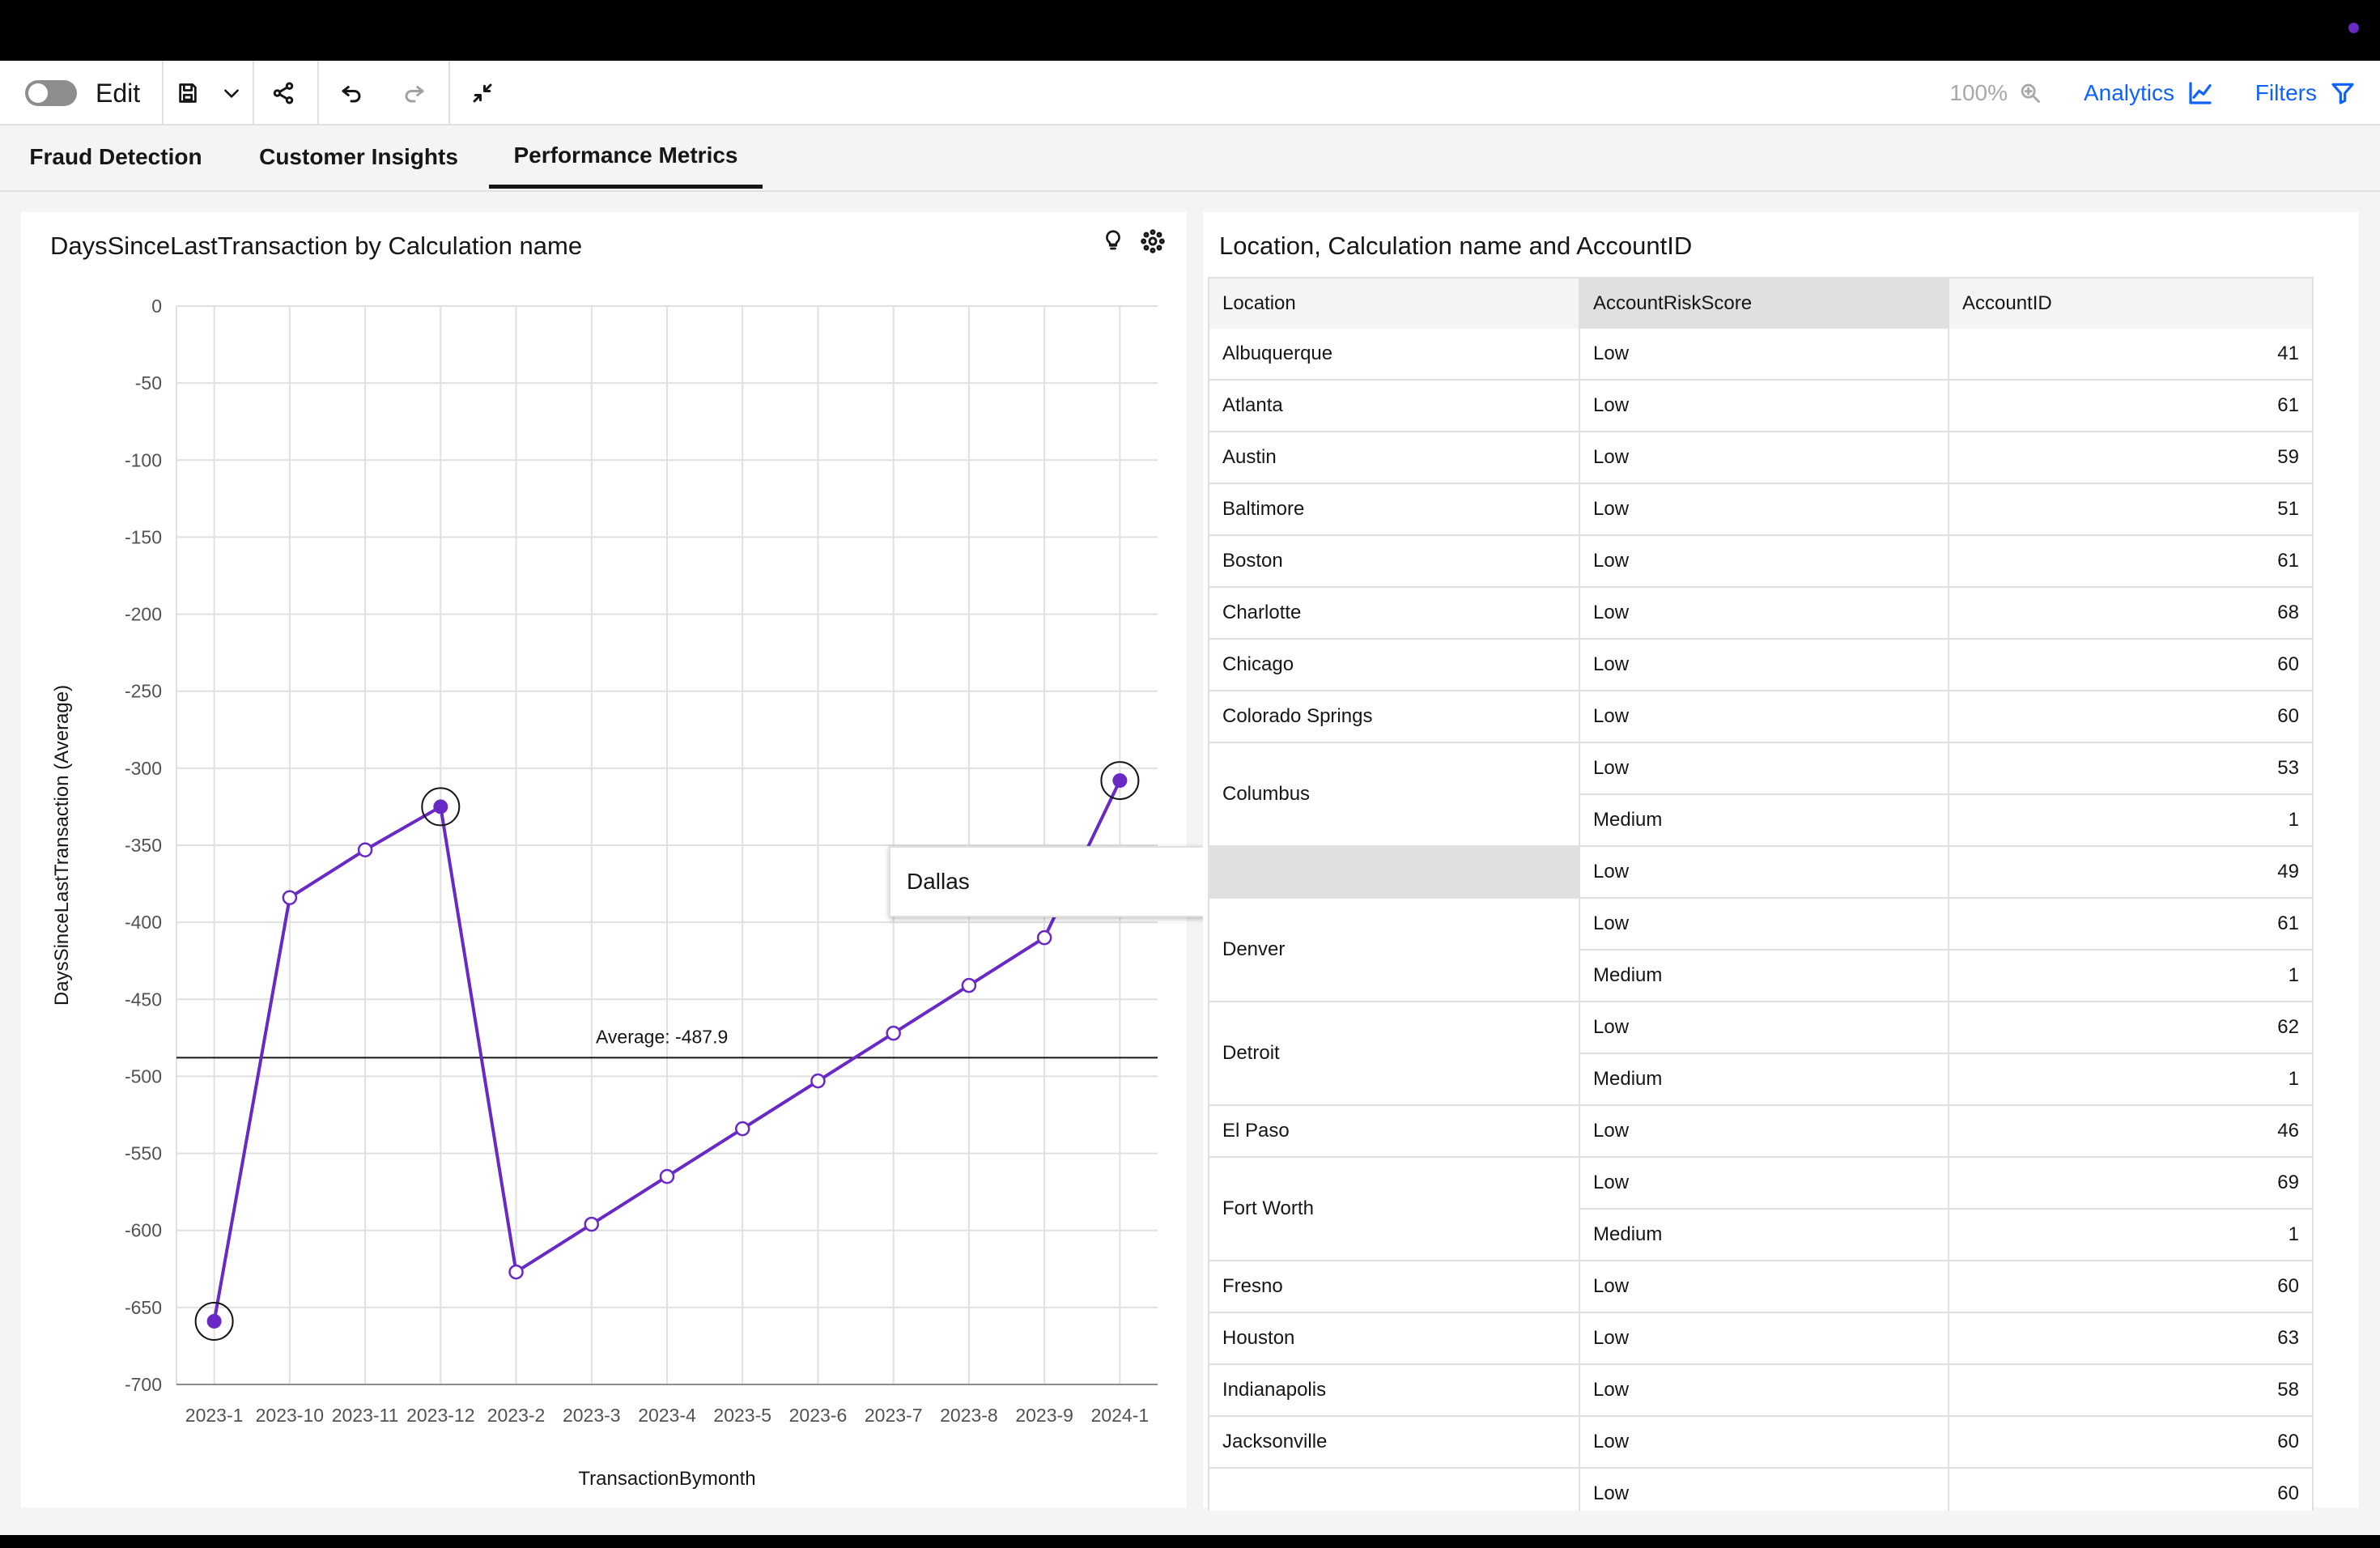  I want to click on account-id-cell: 46, so click(2131, 1132).